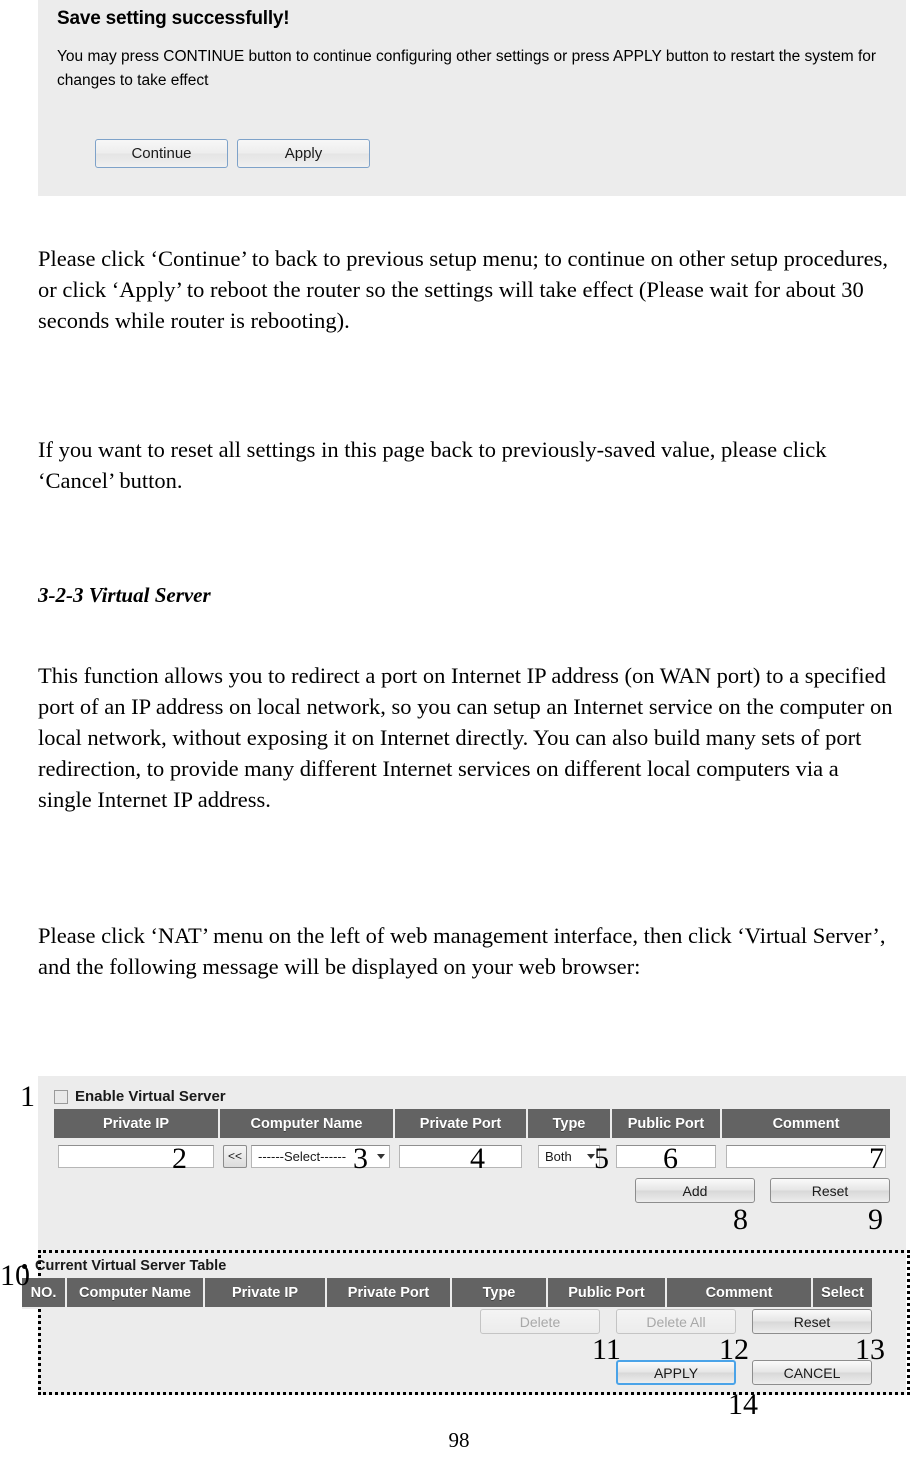  Describe the element at coordinates (601, 1158) in the screenshot. I see `callout-5: 5` at that location.